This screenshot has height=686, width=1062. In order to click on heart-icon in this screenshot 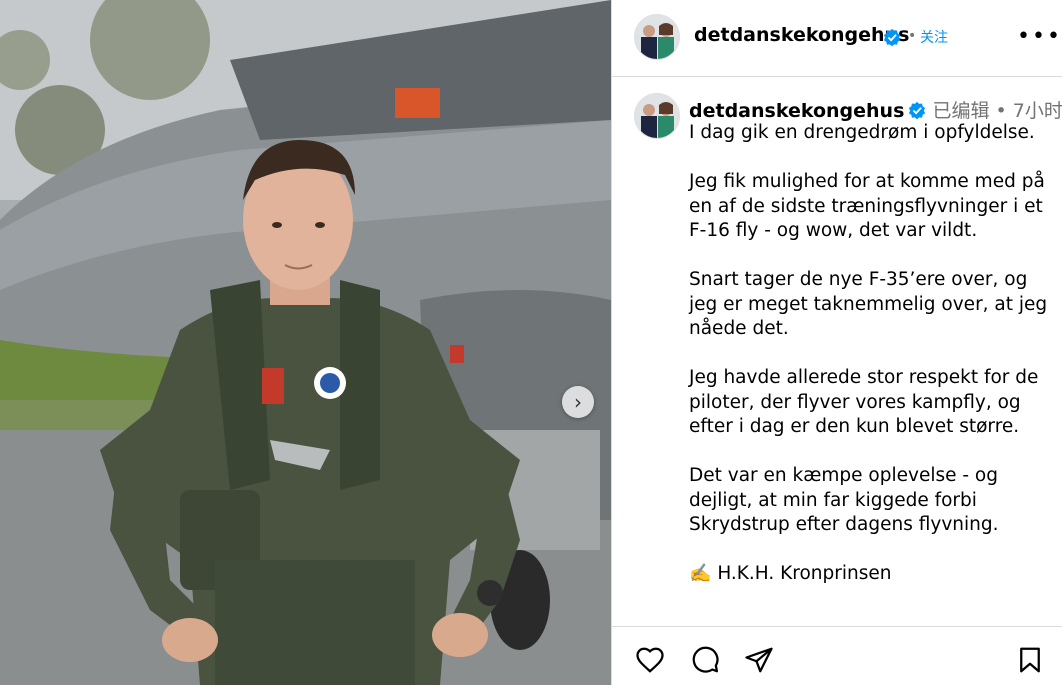, I will do `click(650, 660)`.